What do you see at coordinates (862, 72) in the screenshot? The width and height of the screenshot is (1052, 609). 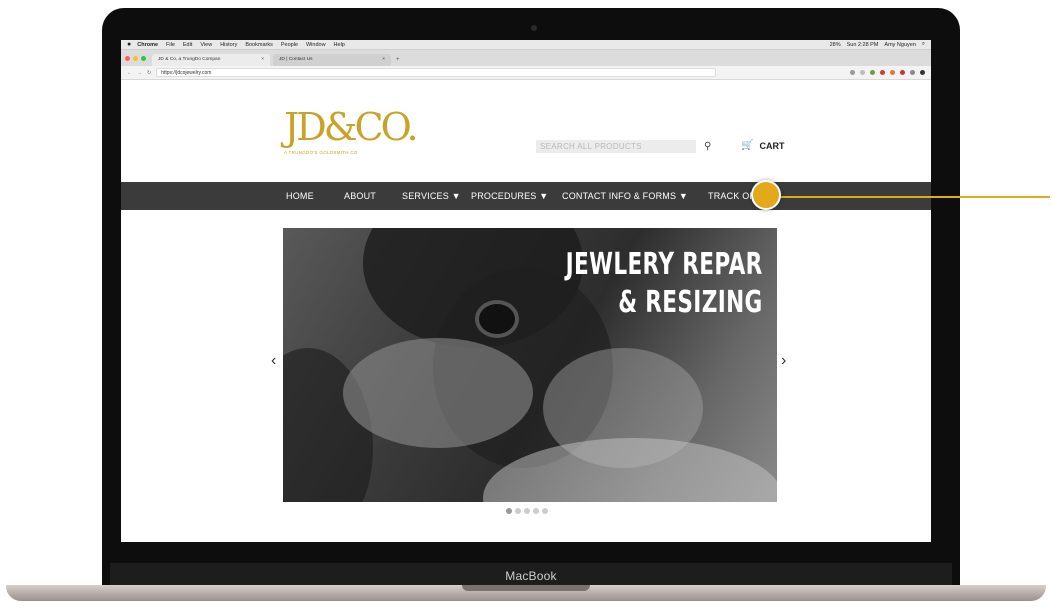 I see `star-icon` at bounding box center [862, 72].